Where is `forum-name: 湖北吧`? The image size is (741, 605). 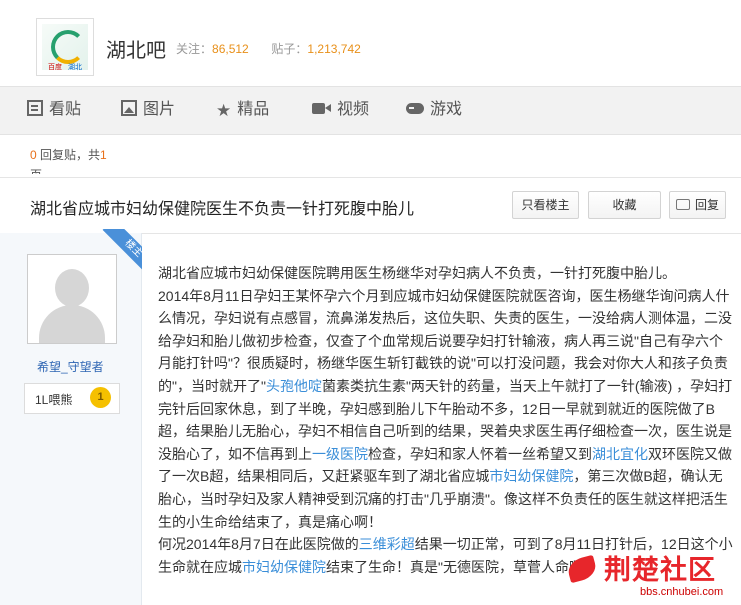 forum-name: 湖北吧 is located at coordinates (136, 48).